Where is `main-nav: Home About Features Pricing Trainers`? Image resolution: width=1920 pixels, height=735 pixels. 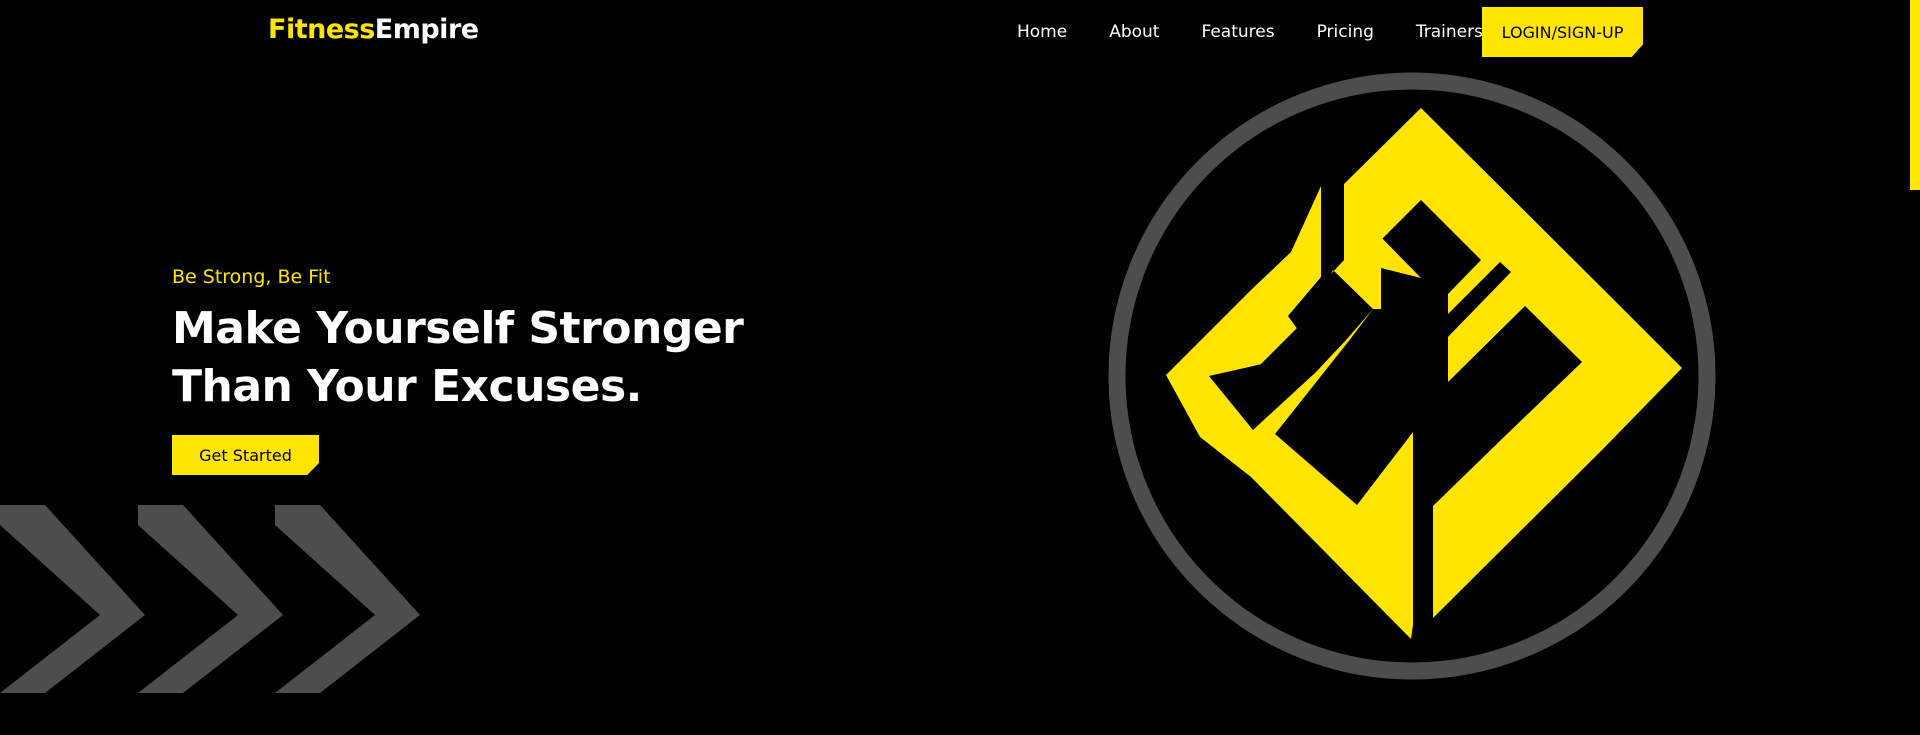 main-nav: Home About Features Pricing Trainers is located at coordinates (1250, 32).